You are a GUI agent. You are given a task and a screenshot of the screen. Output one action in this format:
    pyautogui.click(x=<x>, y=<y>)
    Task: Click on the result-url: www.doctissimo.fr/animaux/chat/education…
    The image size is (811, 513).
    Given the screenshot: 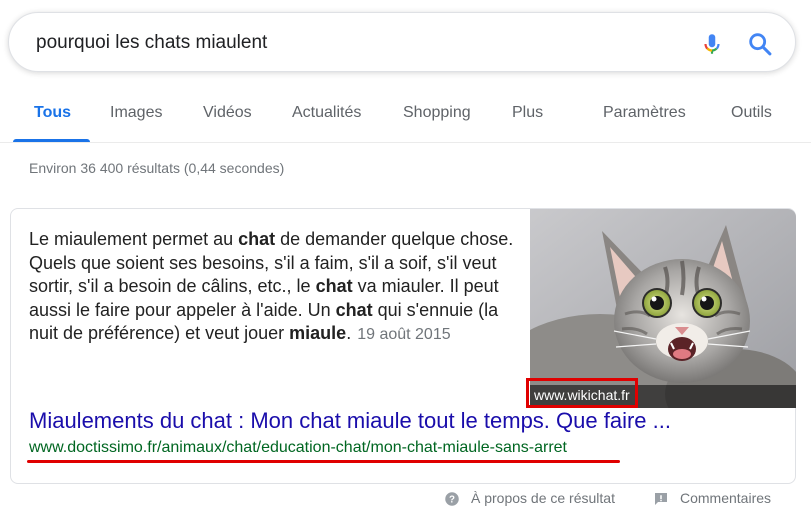 What is the action you would take?
    pyautogui.click(x=298, y=448)
    